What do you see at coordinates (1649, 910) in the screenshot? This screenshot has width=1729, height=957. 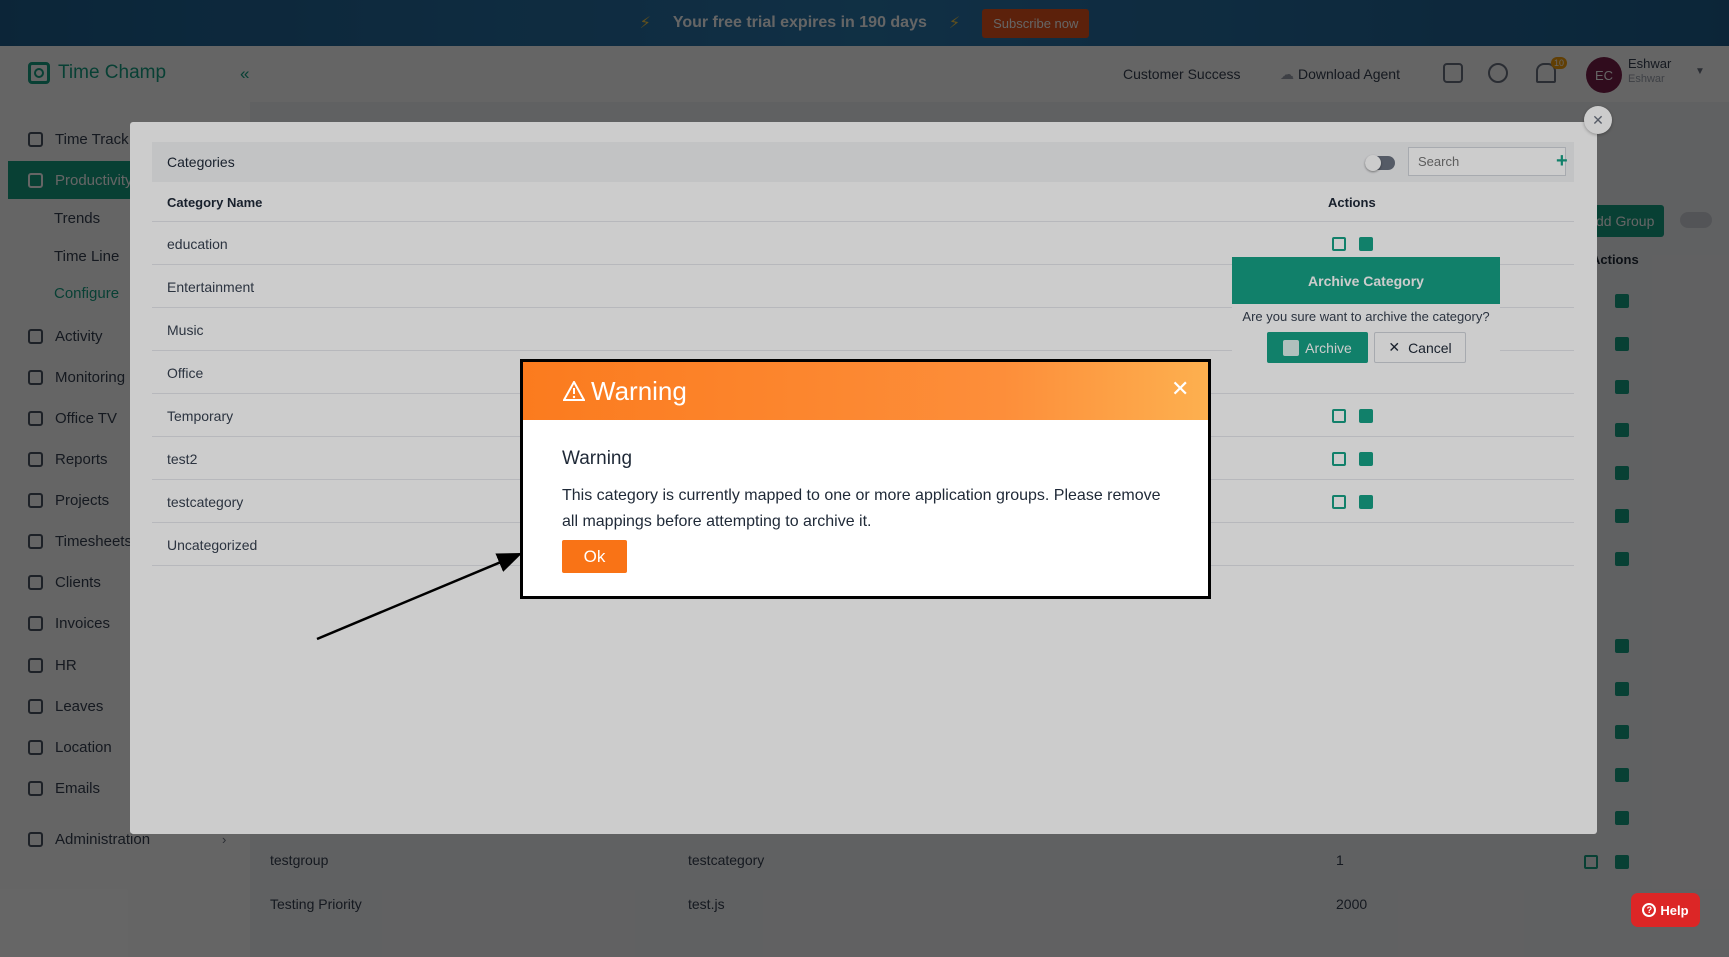 I see `help-circle-icon: ?` at bounding box center [1649, 910].